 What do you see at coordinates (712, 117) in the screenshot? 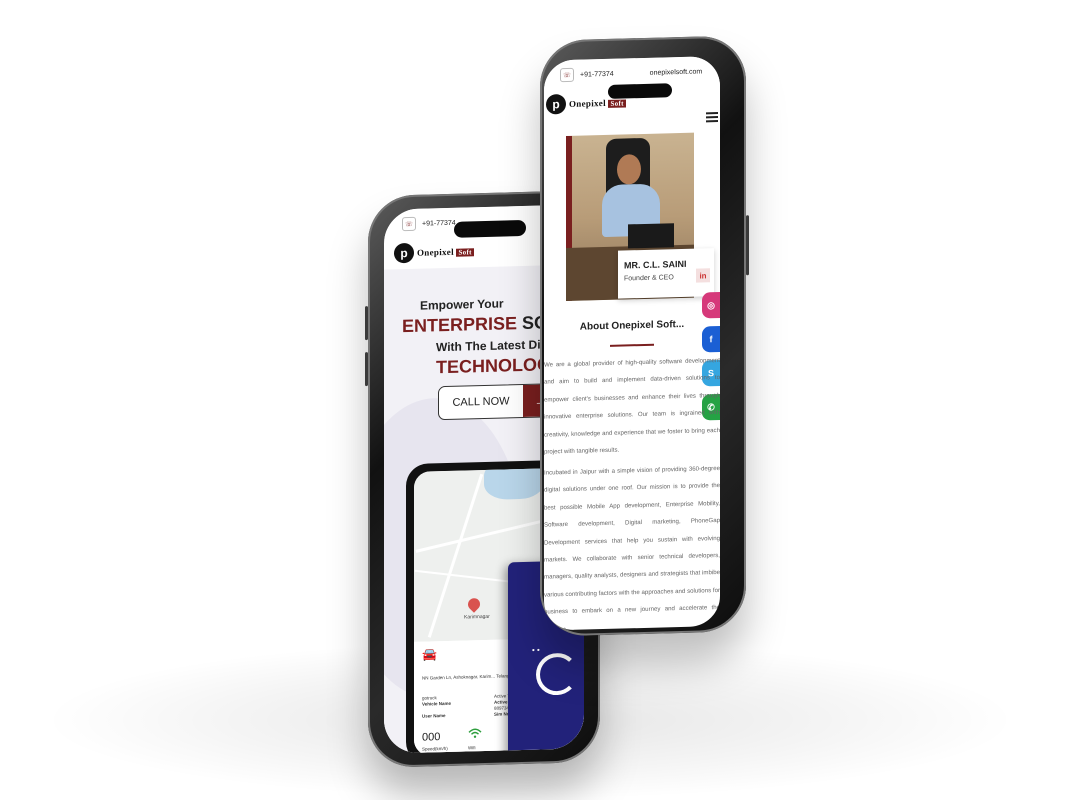
I see `hamburger-menu-icon` at bounding box center [712, 117].